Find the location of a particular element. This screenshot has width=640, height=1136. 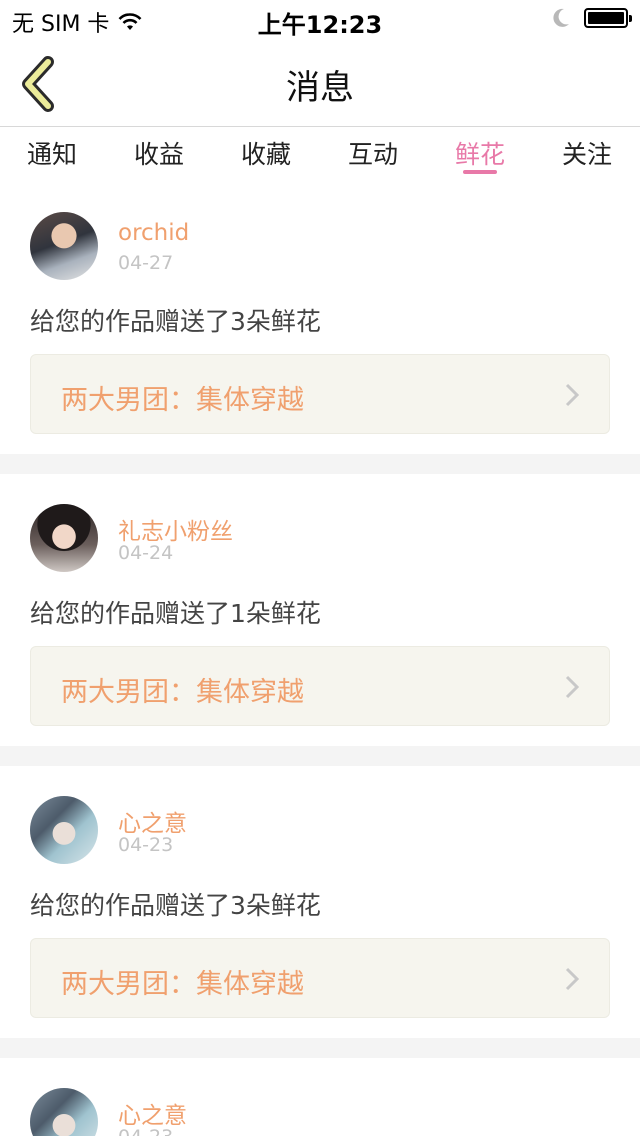

user-name: 礼志小粉丝 is located at coordinates (175, 529).